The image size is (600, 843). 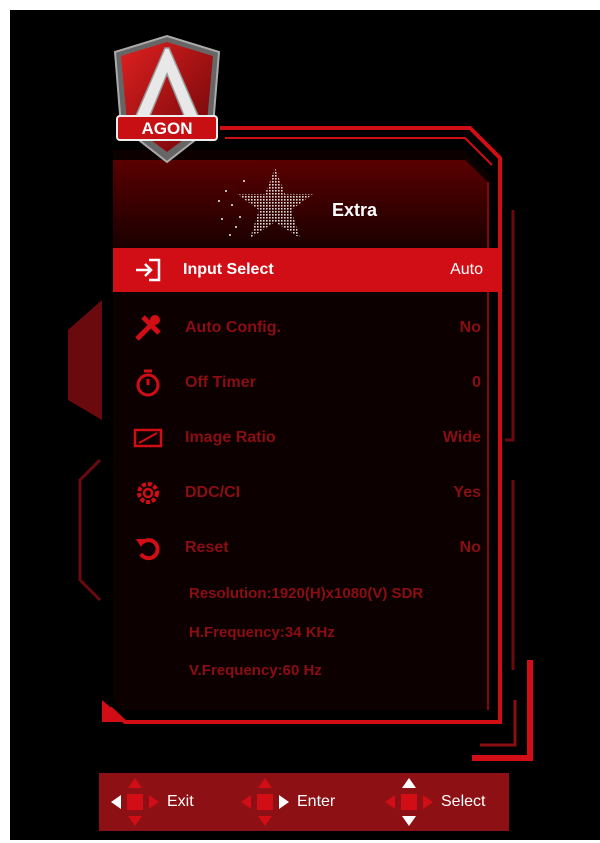 I want to click on timer-icon, so click(x=148, y=383).